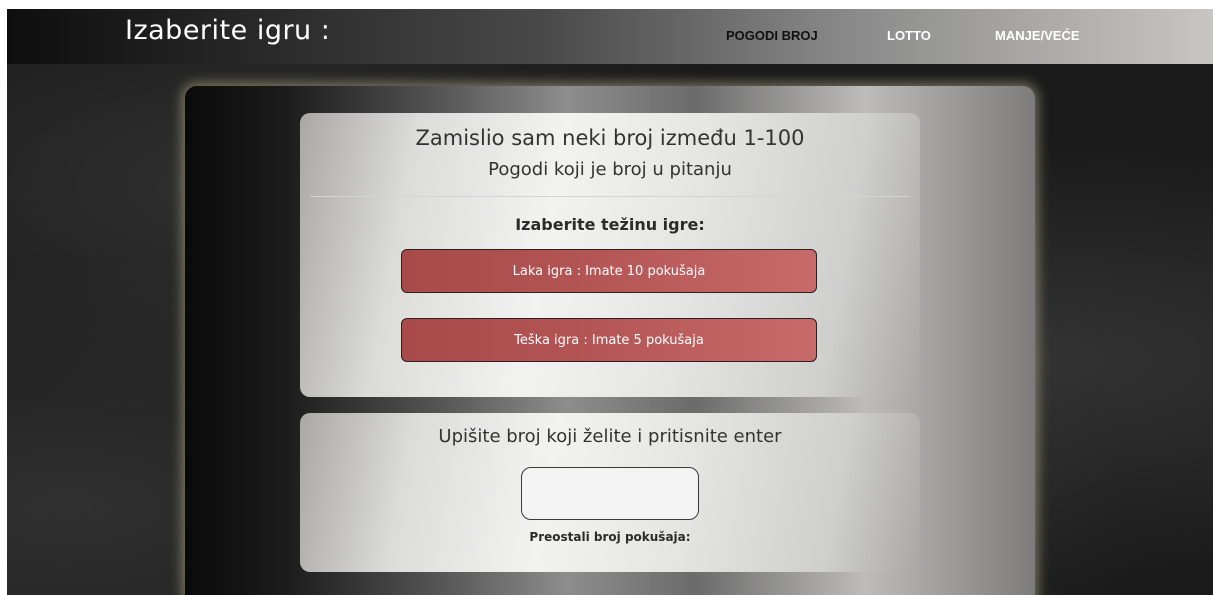 Image resolution: width=1213 pixels, height=595 pixels. I want to click on nav-lotto: LOTTO, so click(909, 35).